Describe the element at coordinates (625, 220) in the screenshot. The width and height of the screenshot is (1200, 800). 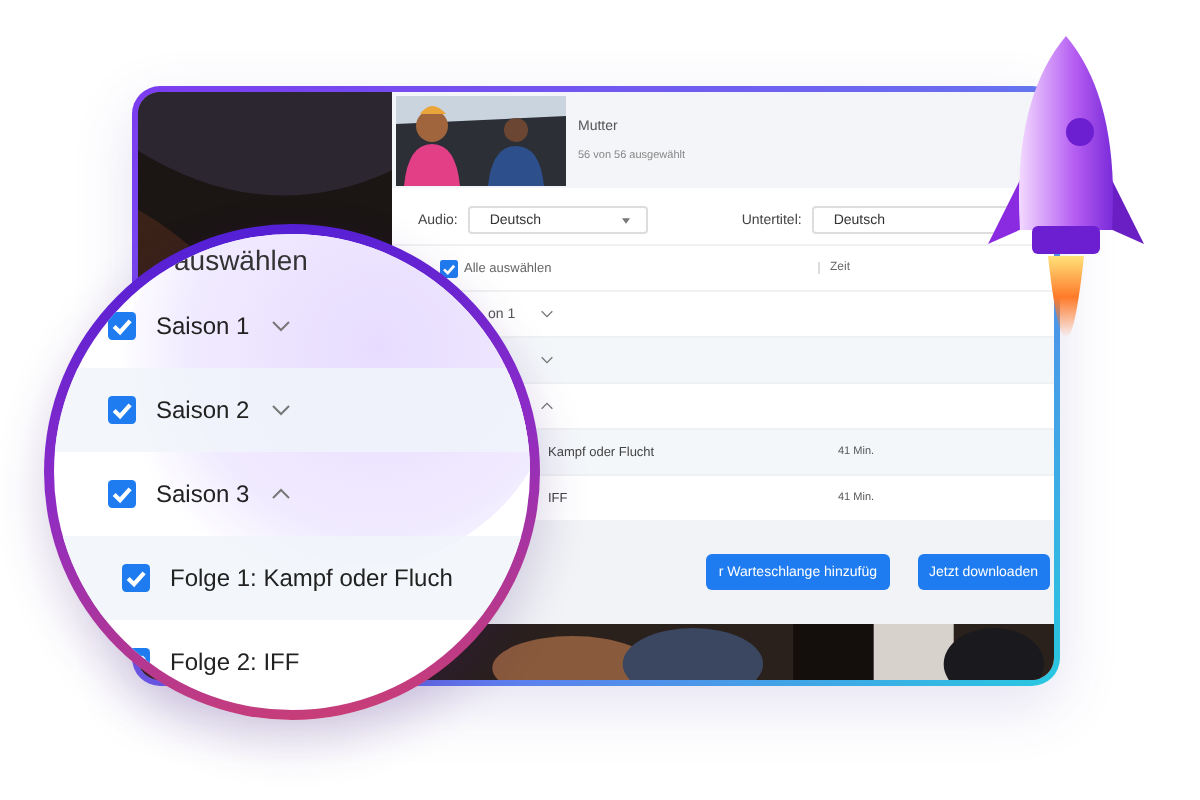
I see `caret-icon` at that location.